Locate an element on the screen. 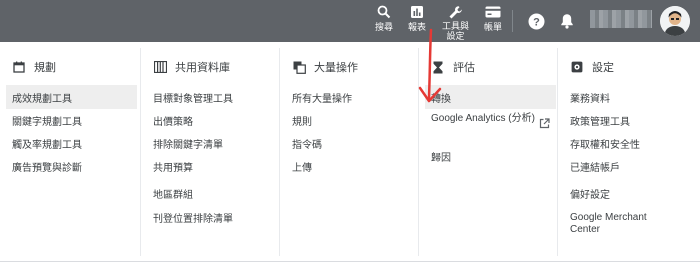  menu-item-label: Google Merchant Center is located at coordinates (608, 223).